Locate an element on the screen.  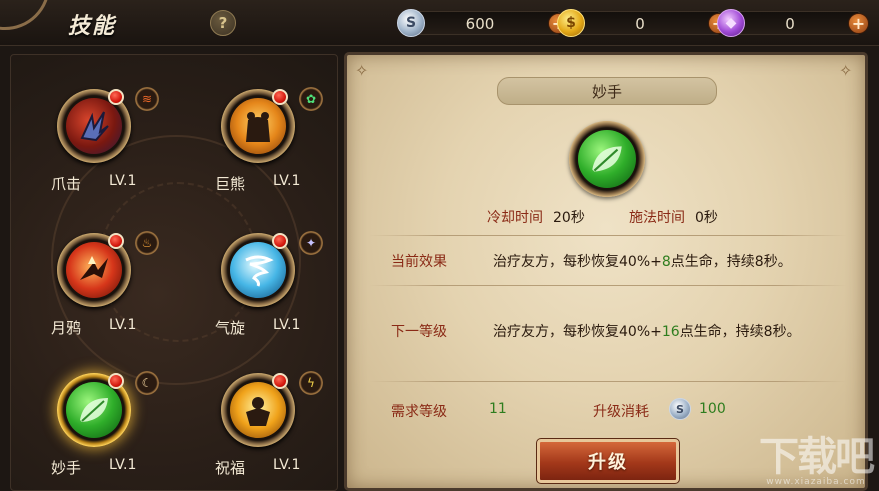
add-gem-button: + is located at coordinates (858, 23).